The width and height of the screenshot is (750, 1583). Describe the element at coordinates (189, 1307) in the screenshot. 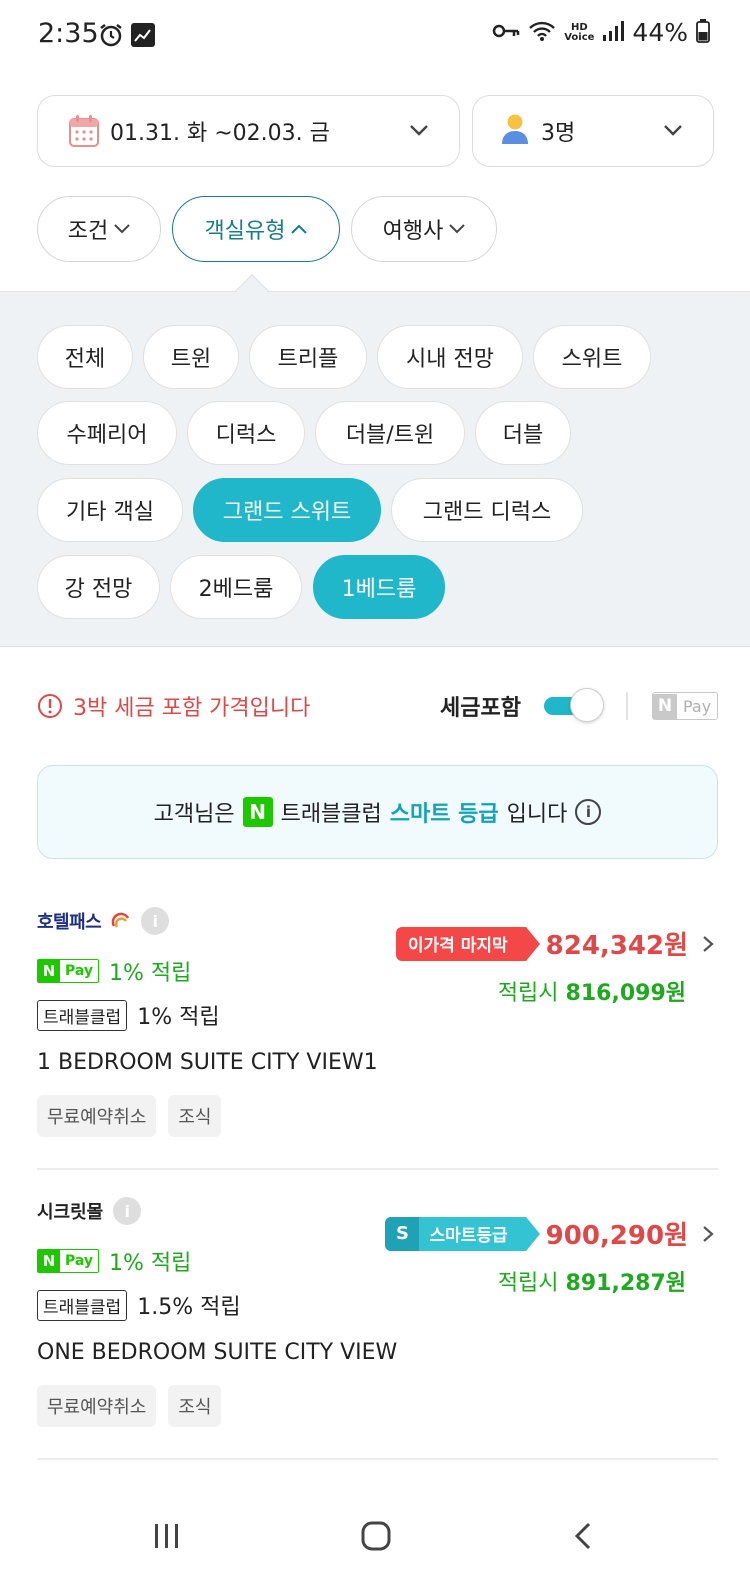

I see `travelclub-rate: 1.5% 적립` at that location.